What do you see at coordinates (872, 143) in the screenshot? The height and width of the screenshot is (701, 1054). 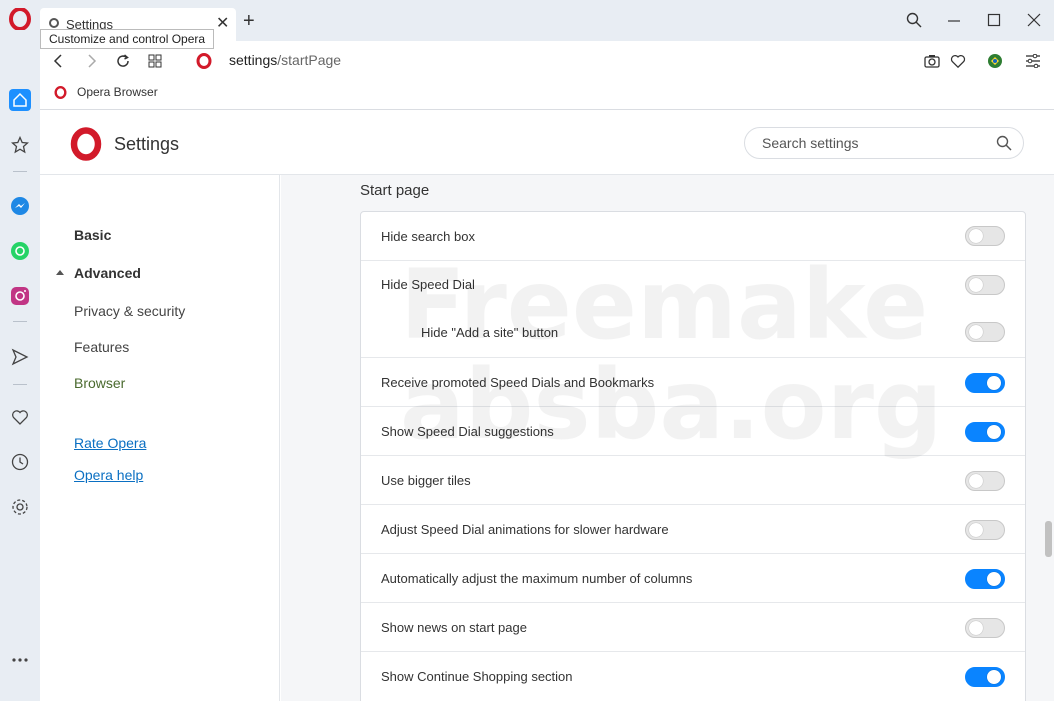 I see `search-input` at bounding box center [872, 143].